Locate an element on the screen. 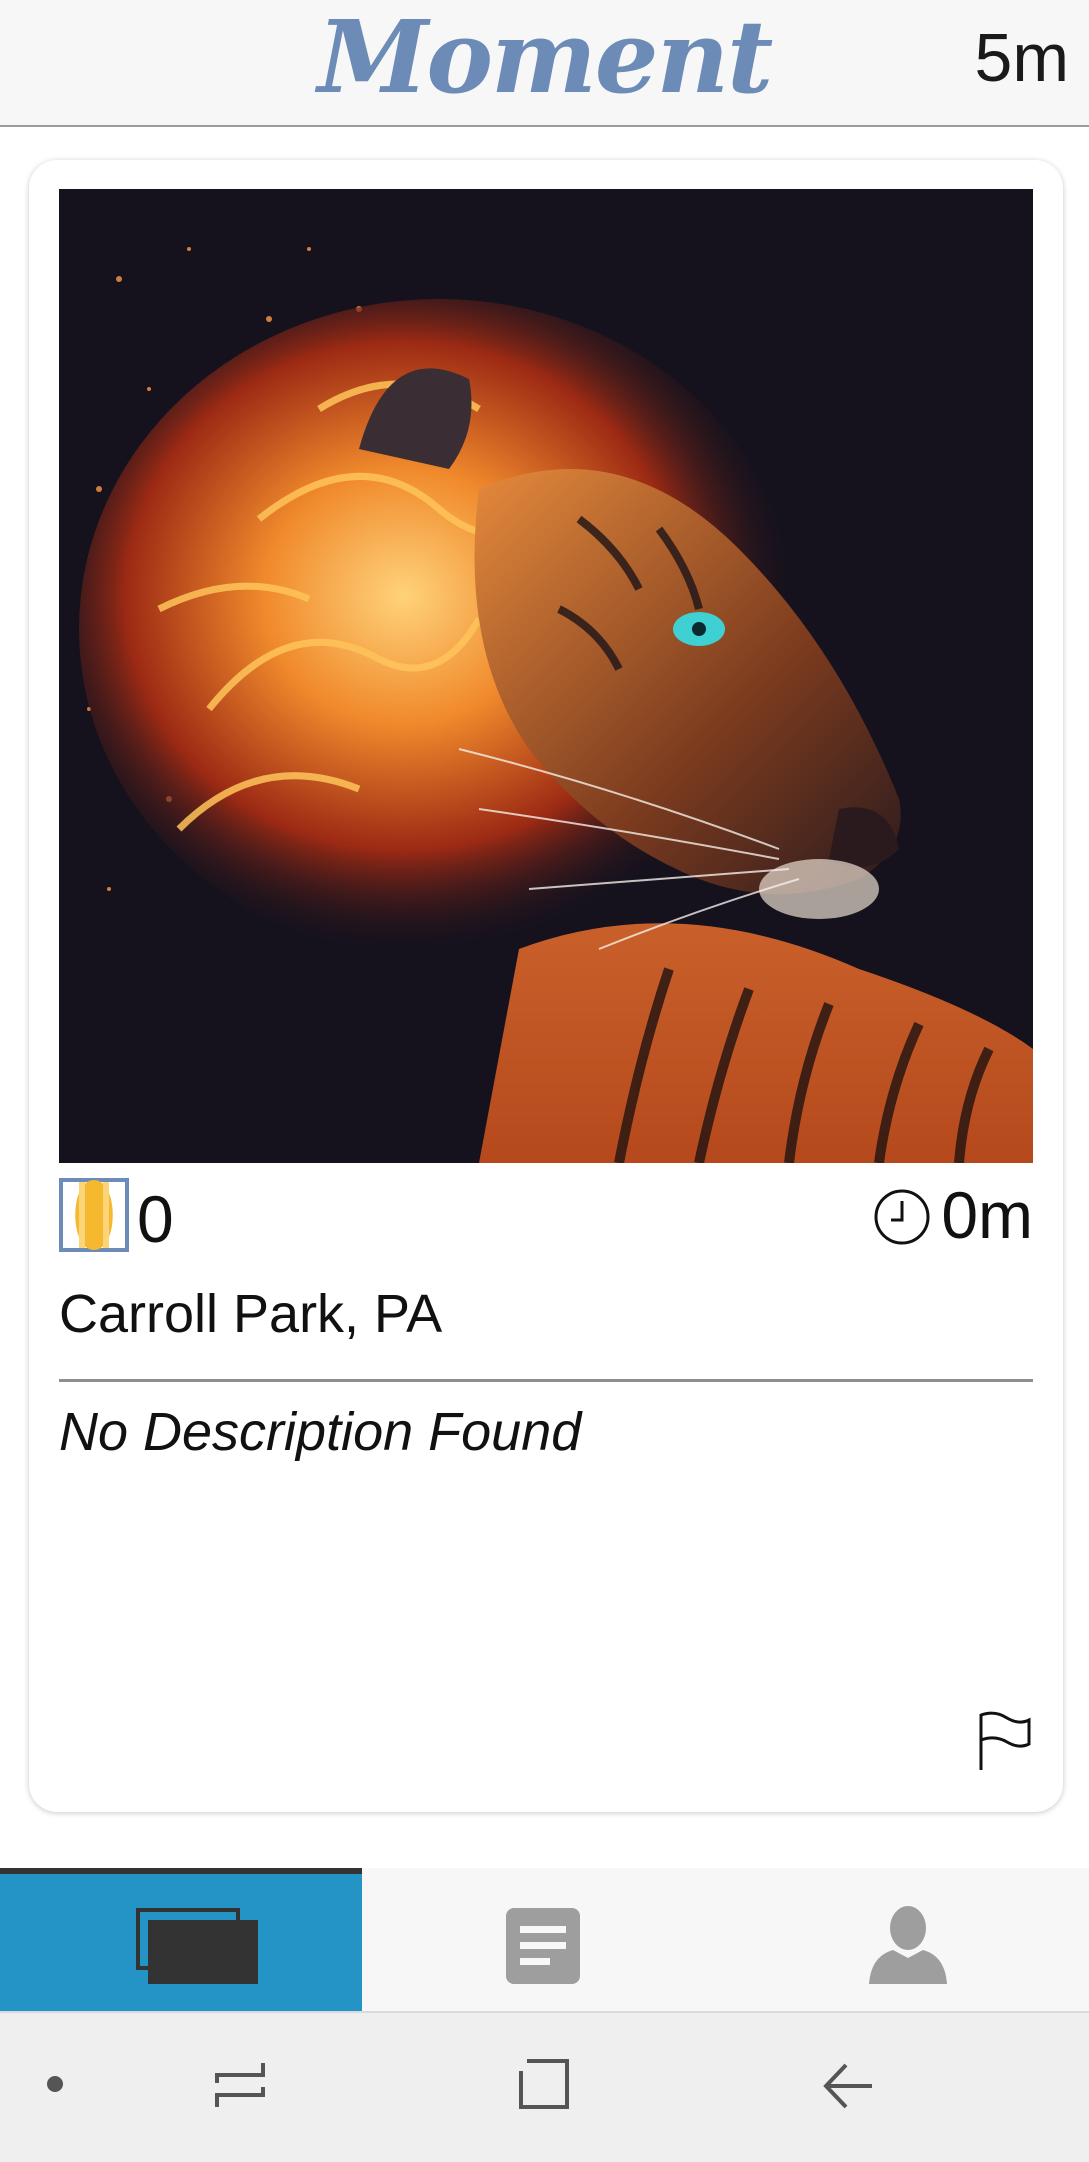 The image size is (1089, 2162). recents-icon is located at coordinates (240, 2085).